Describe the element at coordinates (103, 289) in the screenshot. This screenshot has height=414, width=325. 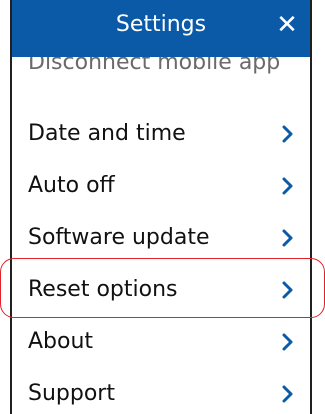
I see `menu-item-label: Reset options` at that location.